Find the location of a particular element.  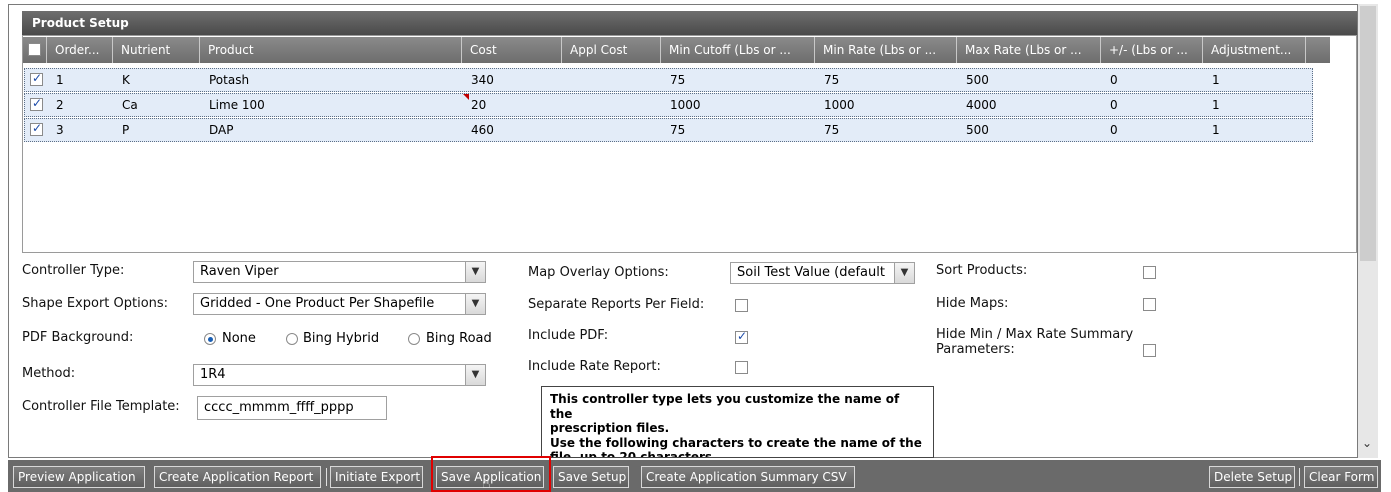

method-select: 1R4 ▼ is located at coordinates (339, 375).